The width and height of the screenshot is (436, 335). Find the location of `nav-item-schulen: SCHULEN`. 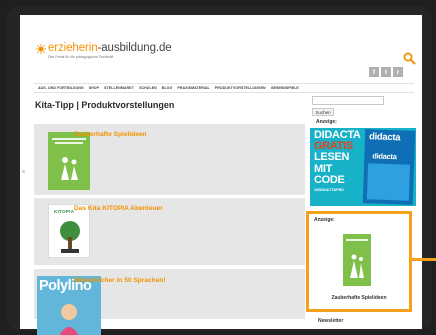

nav-item-schulen: SCHULEN is located at coordinates (148, 88).